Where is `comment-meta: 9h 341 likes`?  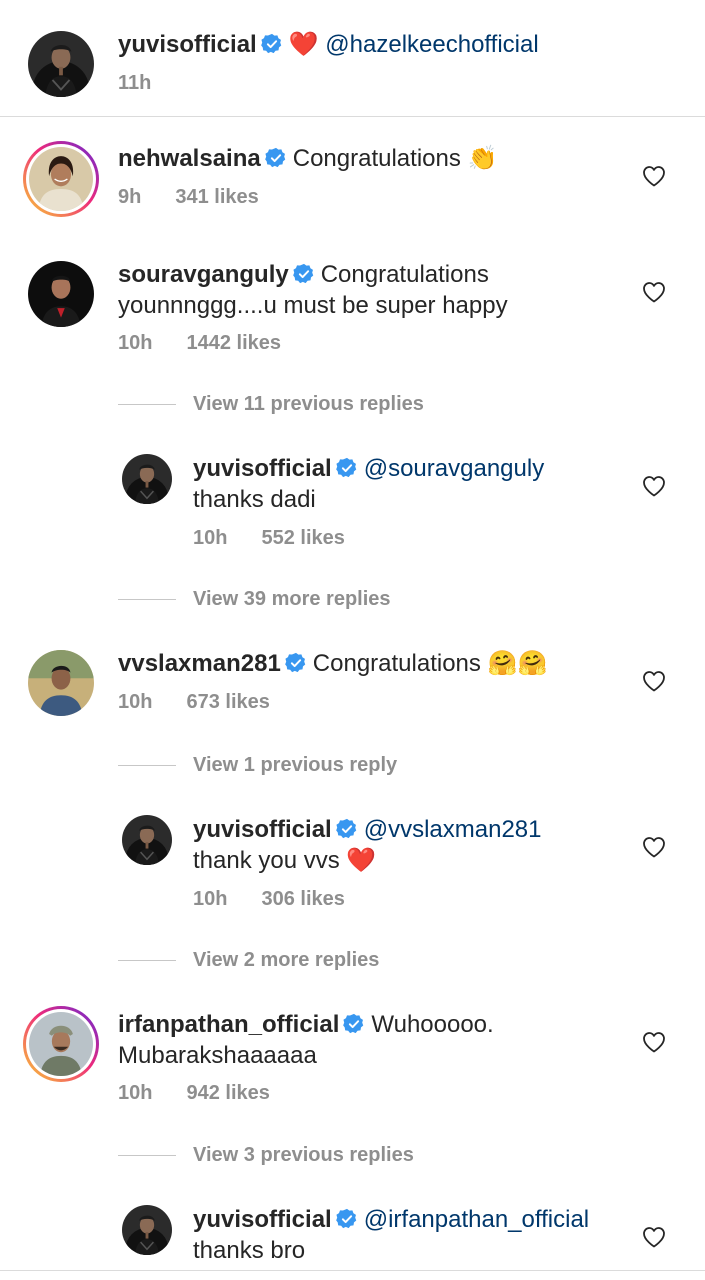
comment-meta: 9h 341 likes is located at coordinates (188, 197).